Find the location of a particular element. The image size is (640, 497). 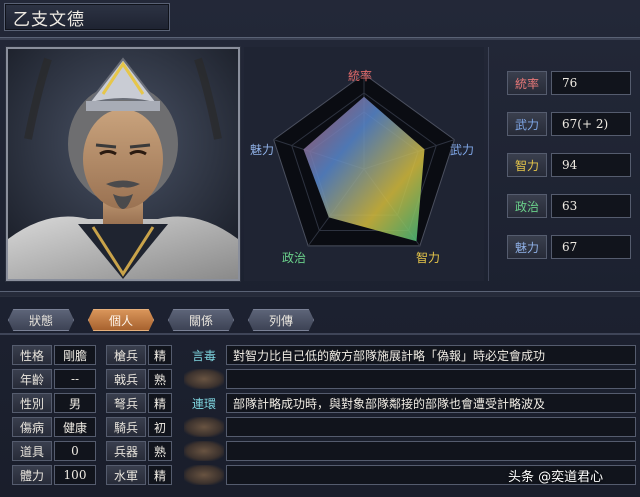

troop-name-halberd: 戟兵 is located at coordinates (126, 379).